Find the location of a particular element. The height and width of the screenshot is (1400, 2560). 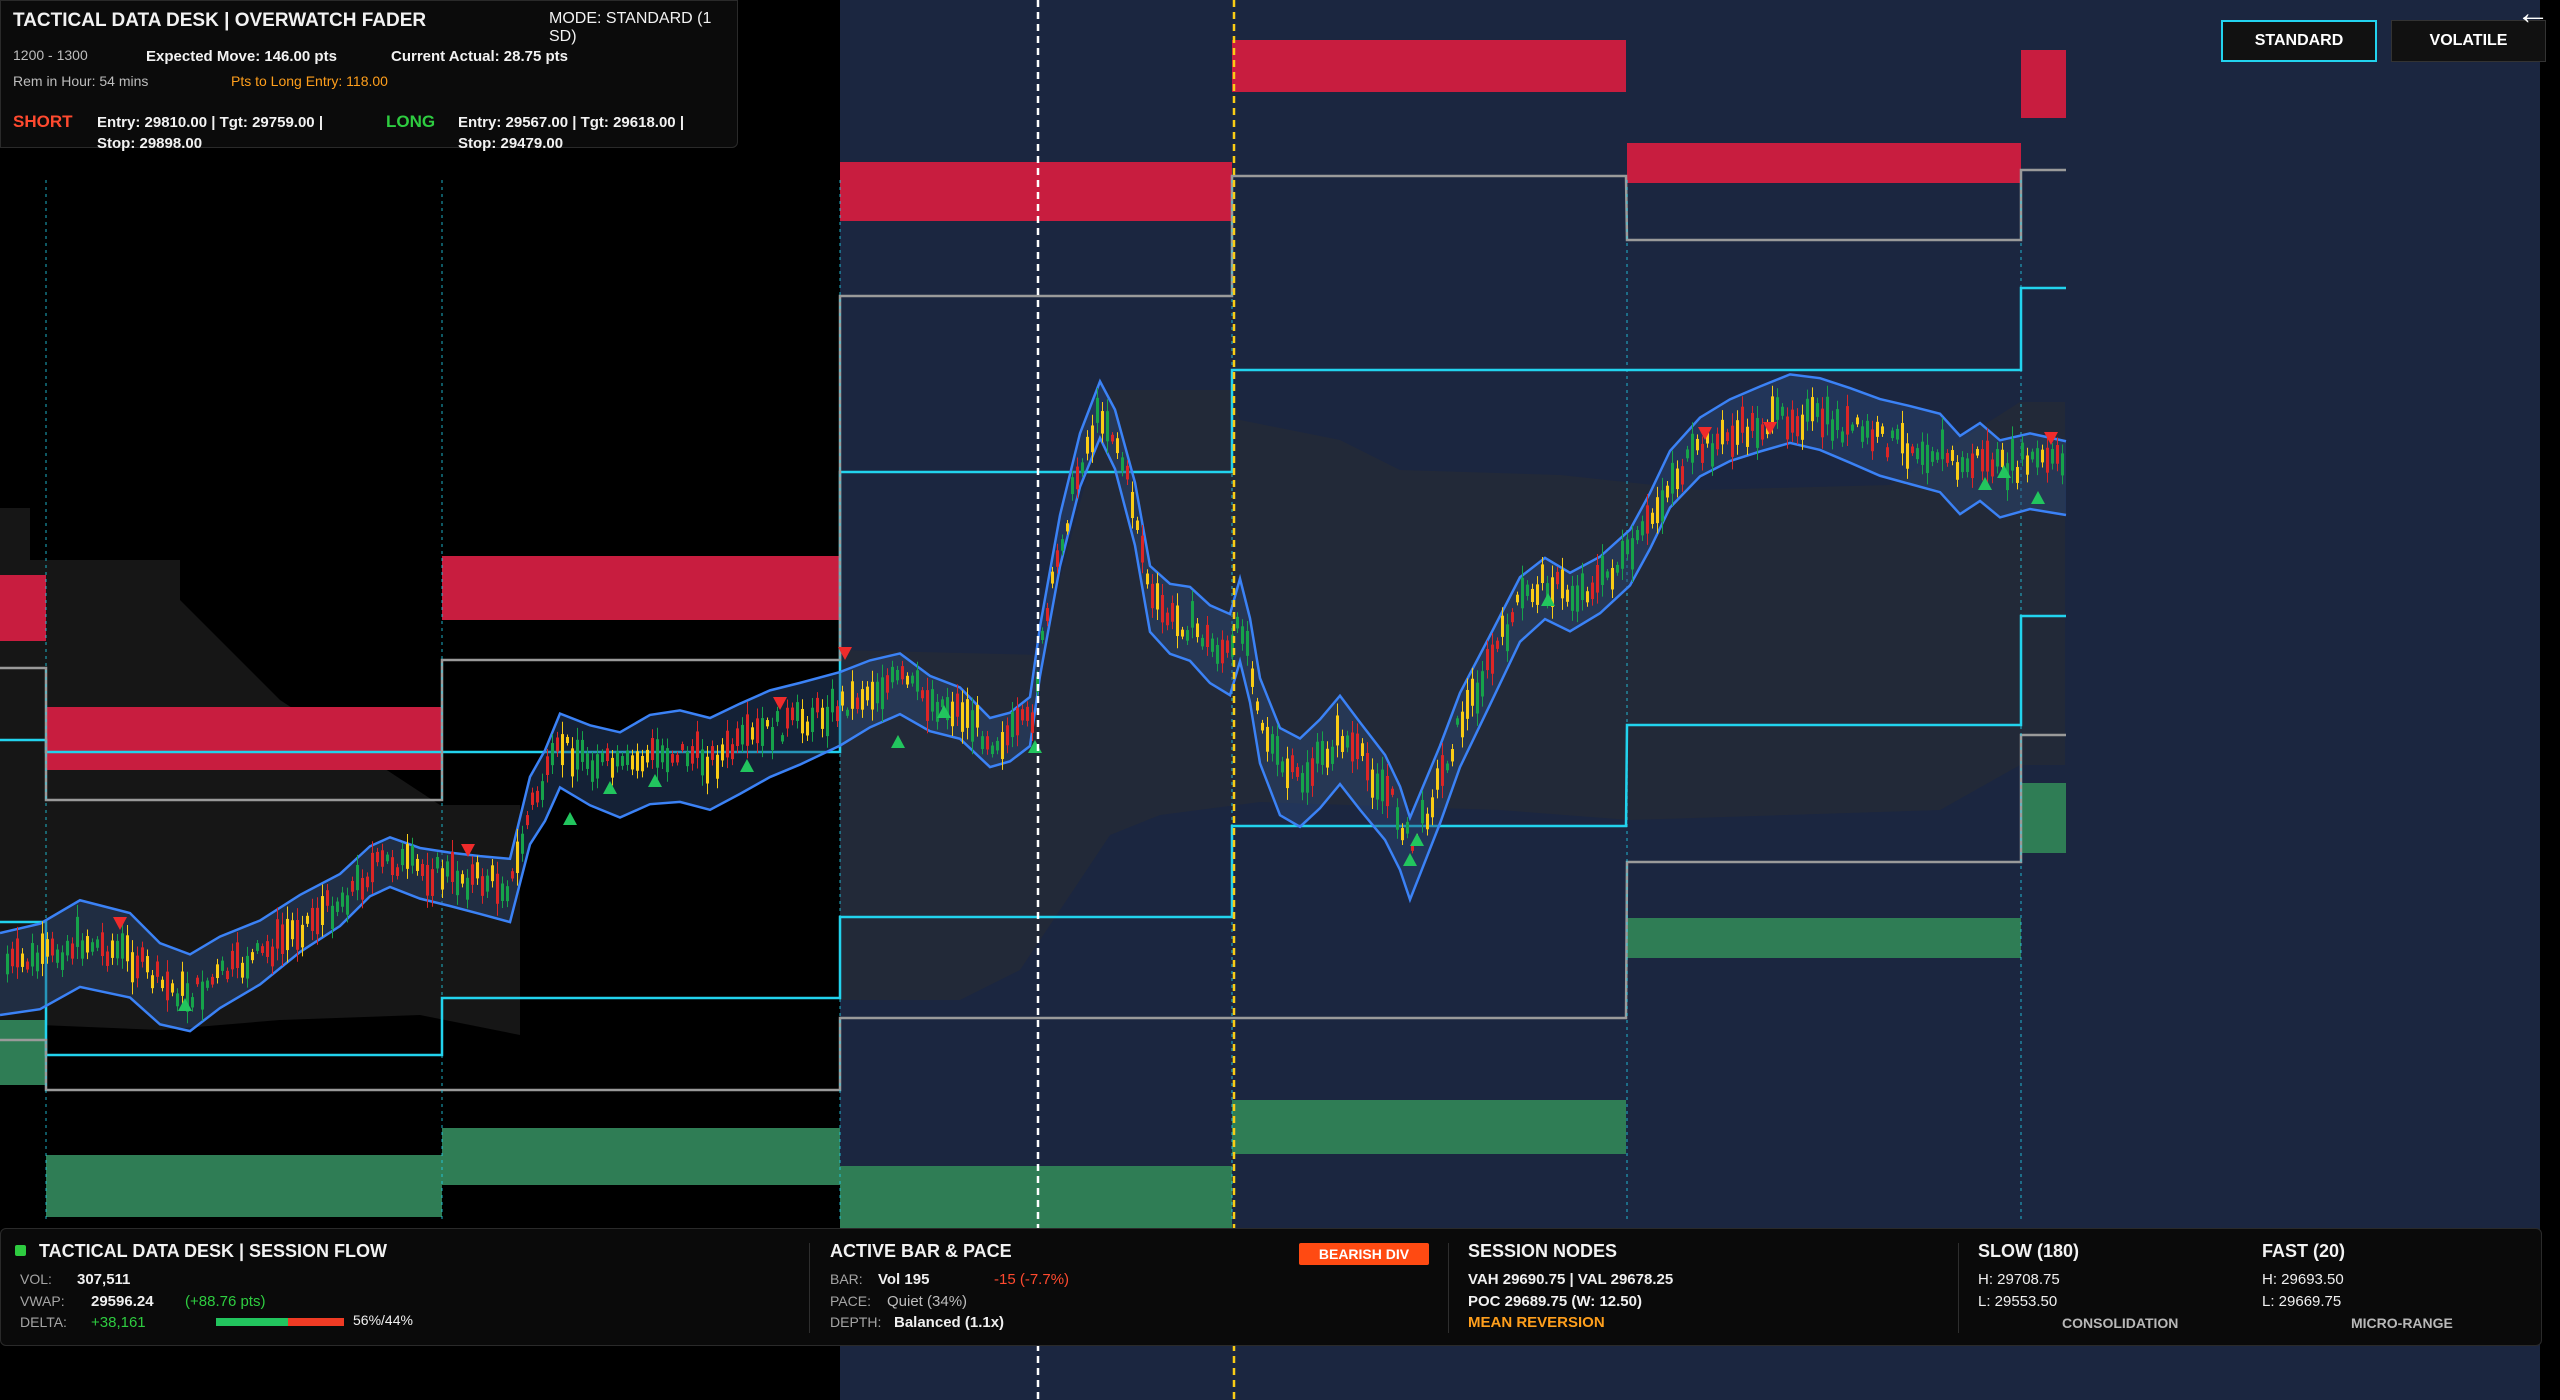

active-bar-title: ACTIVE BAR & PACE is located at coordinates (921, 1251).